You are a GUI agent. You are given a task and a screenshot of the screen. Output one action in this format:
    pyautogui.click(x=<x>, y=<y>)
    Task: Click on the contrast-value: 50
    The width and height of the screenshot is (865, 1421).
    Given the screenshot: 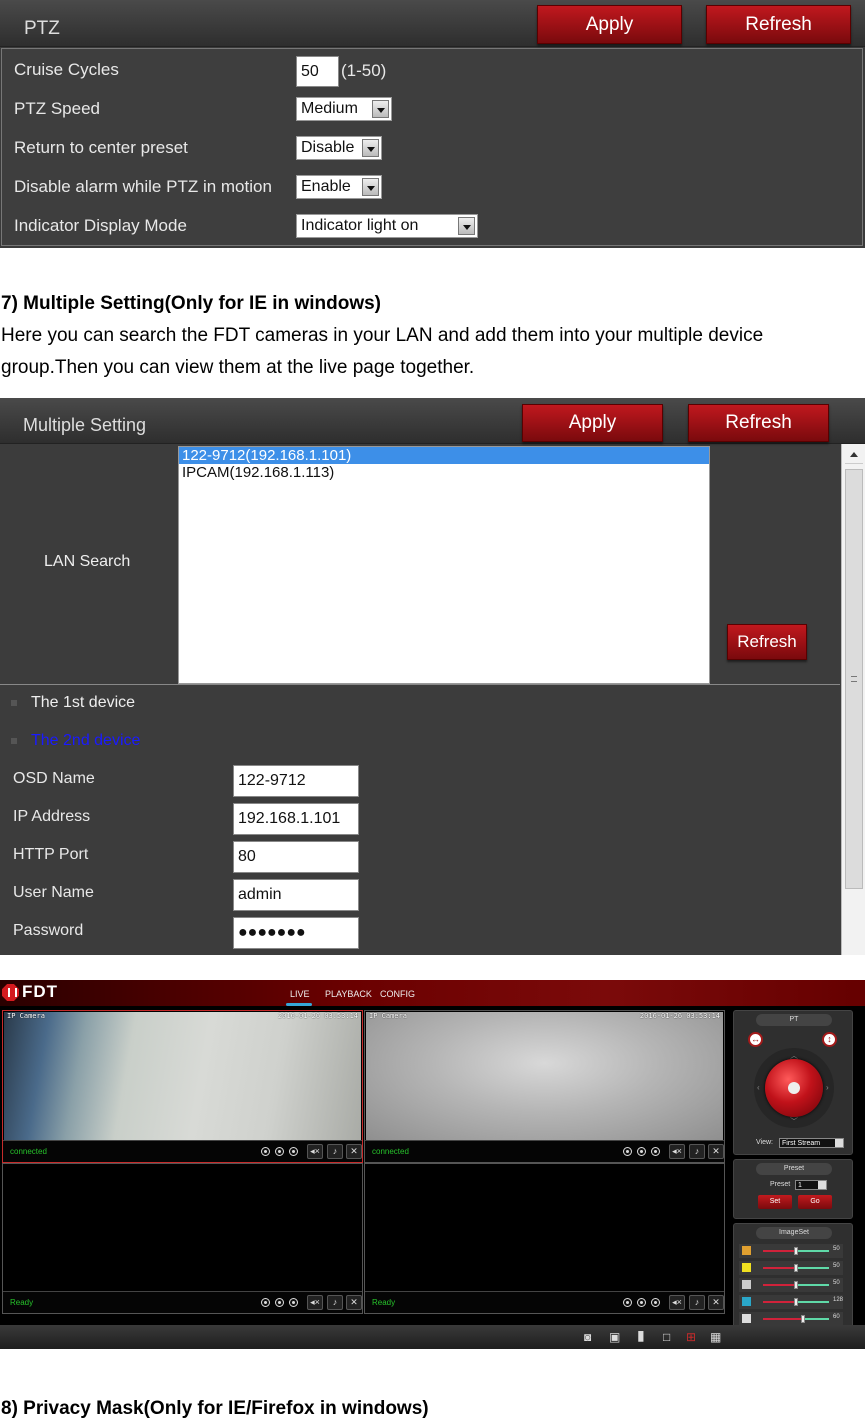 What is the action you would take?
    pyautogui.click(x=836, y=1283)
    